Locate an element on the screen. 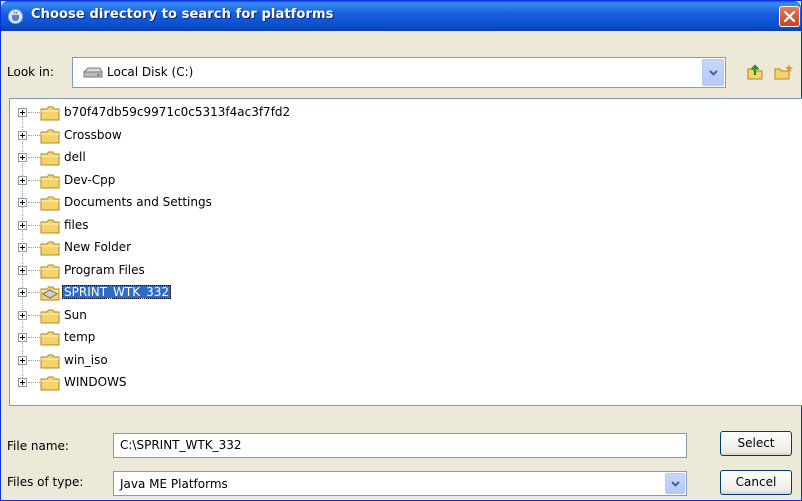 This screenshot has width=802, height=501. tree-folder-item: b70f47db59c9971c0c5313f4ac3f7fd2 is located at coordinates (210, 113).